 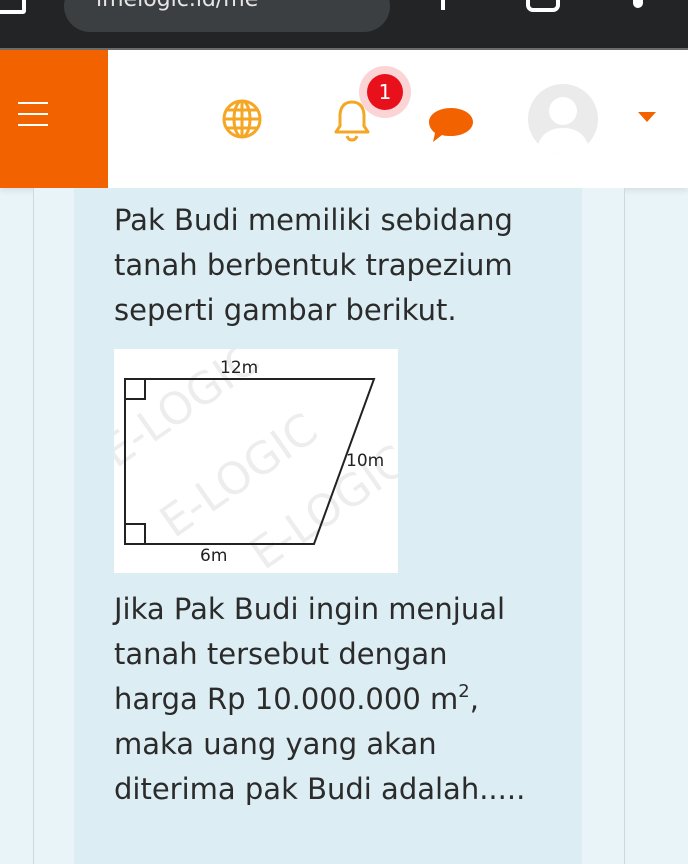 What do you see at coordinates (352, 120) in the screenshot?
I see `bell-icon` at bounding box center [352, 120].